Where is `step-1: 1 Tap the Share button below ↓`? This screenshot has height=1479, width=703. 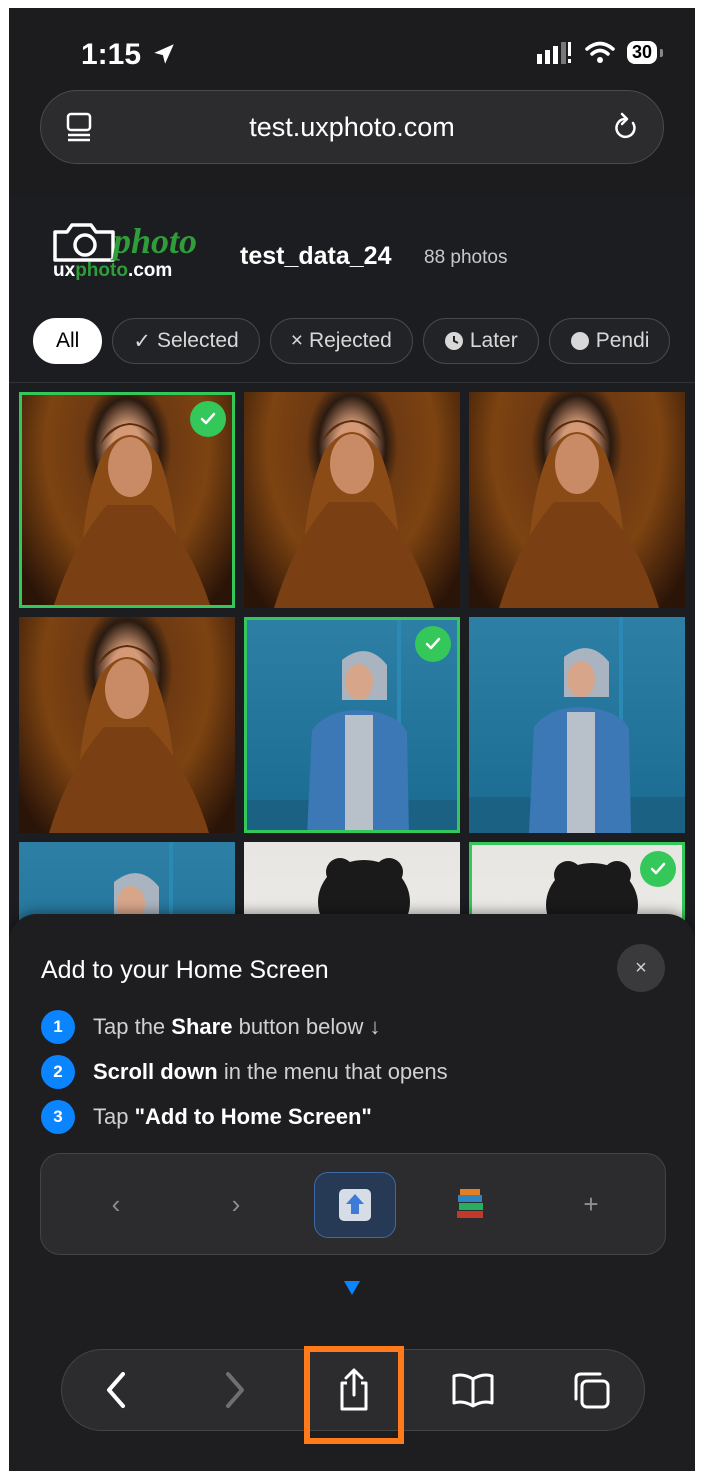 step-1: 1 Tap the Share button below ↓ is located at coordinates (210, 1027).